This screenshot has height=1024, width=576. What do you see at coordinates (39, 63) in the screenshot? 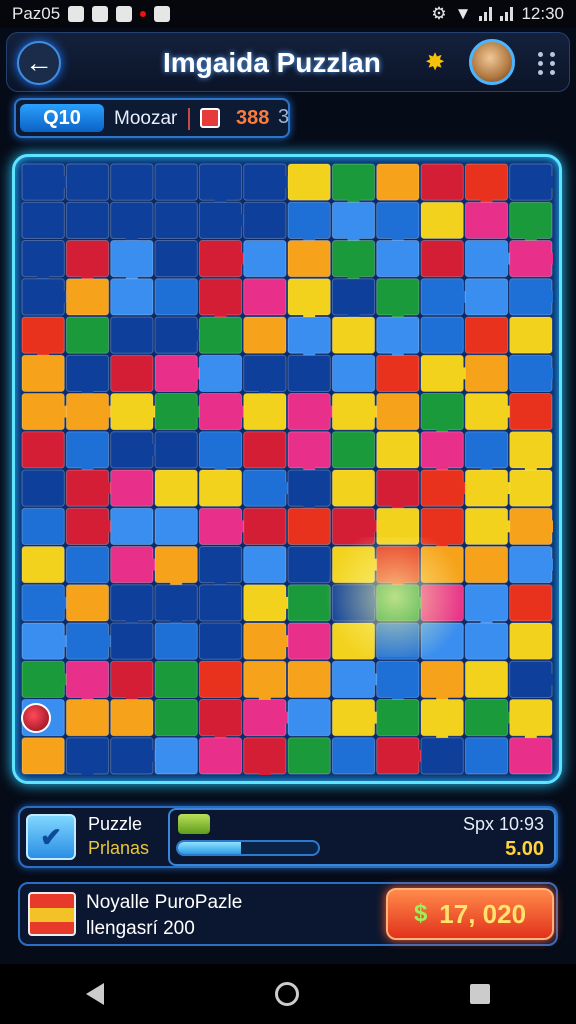
I see `back-button: ←` at bounding box center [39, 63].